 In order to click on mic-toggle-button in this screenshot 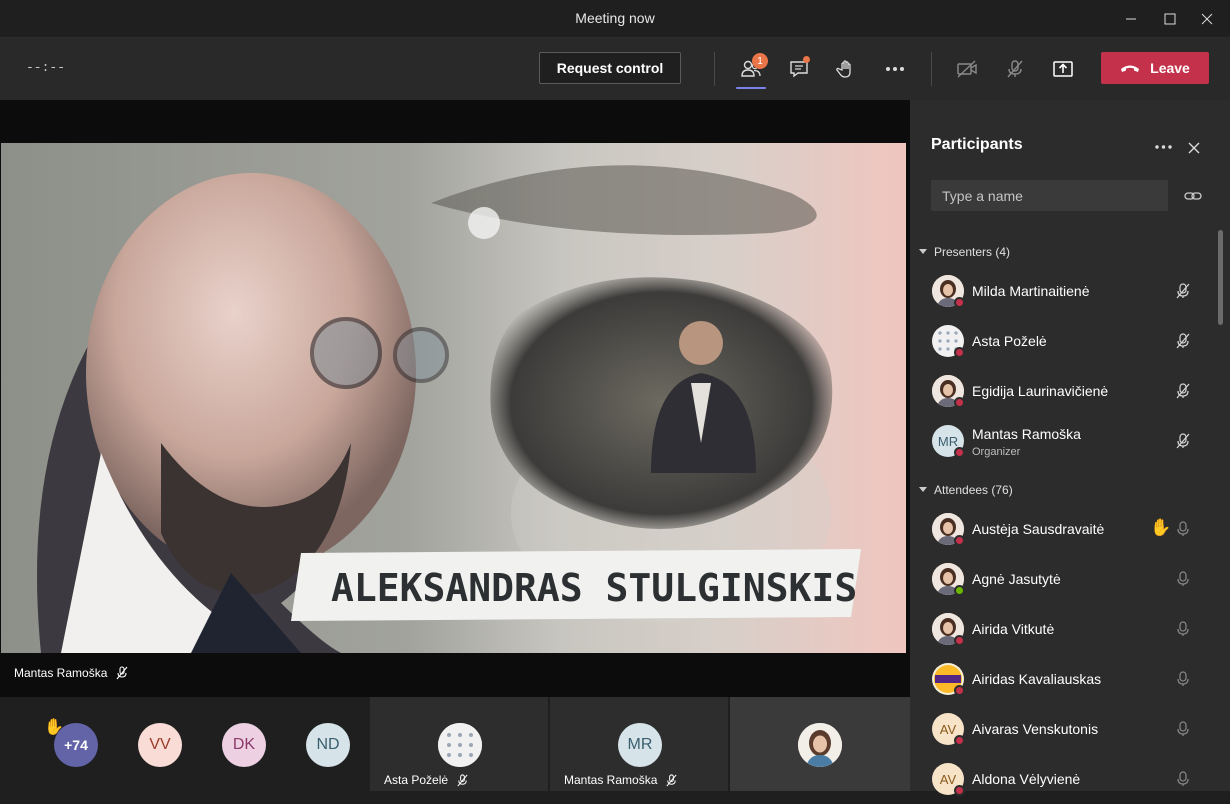, I will do `click(1015, 69)`.